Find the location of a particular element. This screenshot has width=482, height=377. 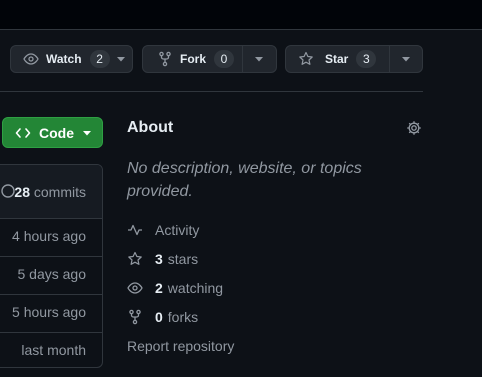

file-row: 4 hours ago is located at coordinates (51, 238).